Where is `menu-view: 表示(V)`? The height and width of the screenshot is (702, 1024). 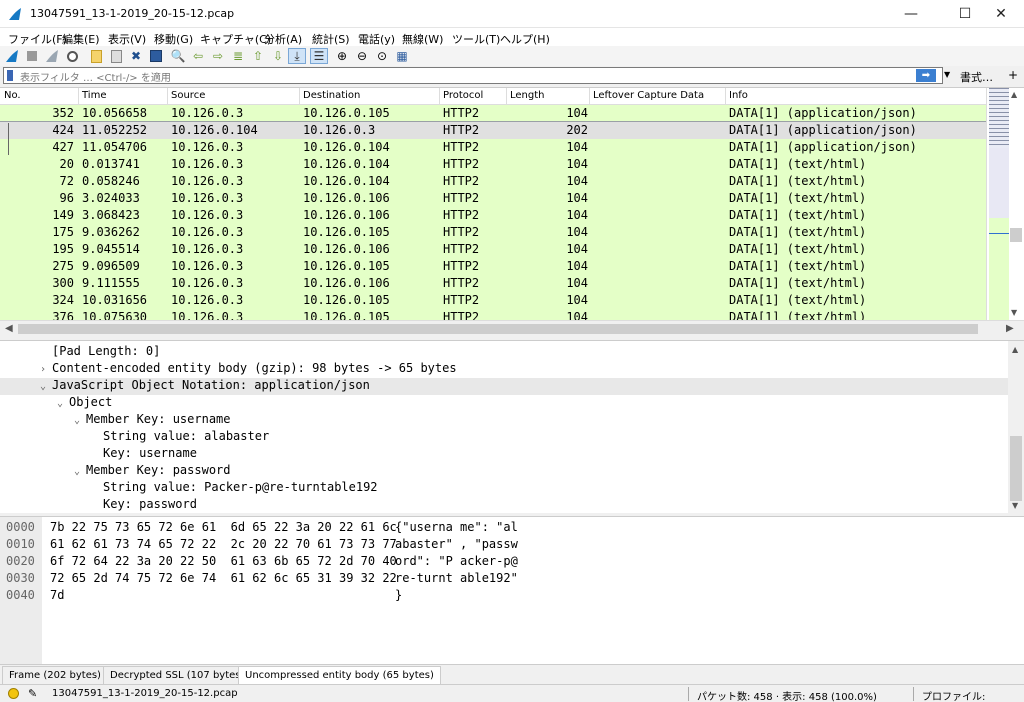 menu-view: 表示(V) is located at coordinates (127, 39).